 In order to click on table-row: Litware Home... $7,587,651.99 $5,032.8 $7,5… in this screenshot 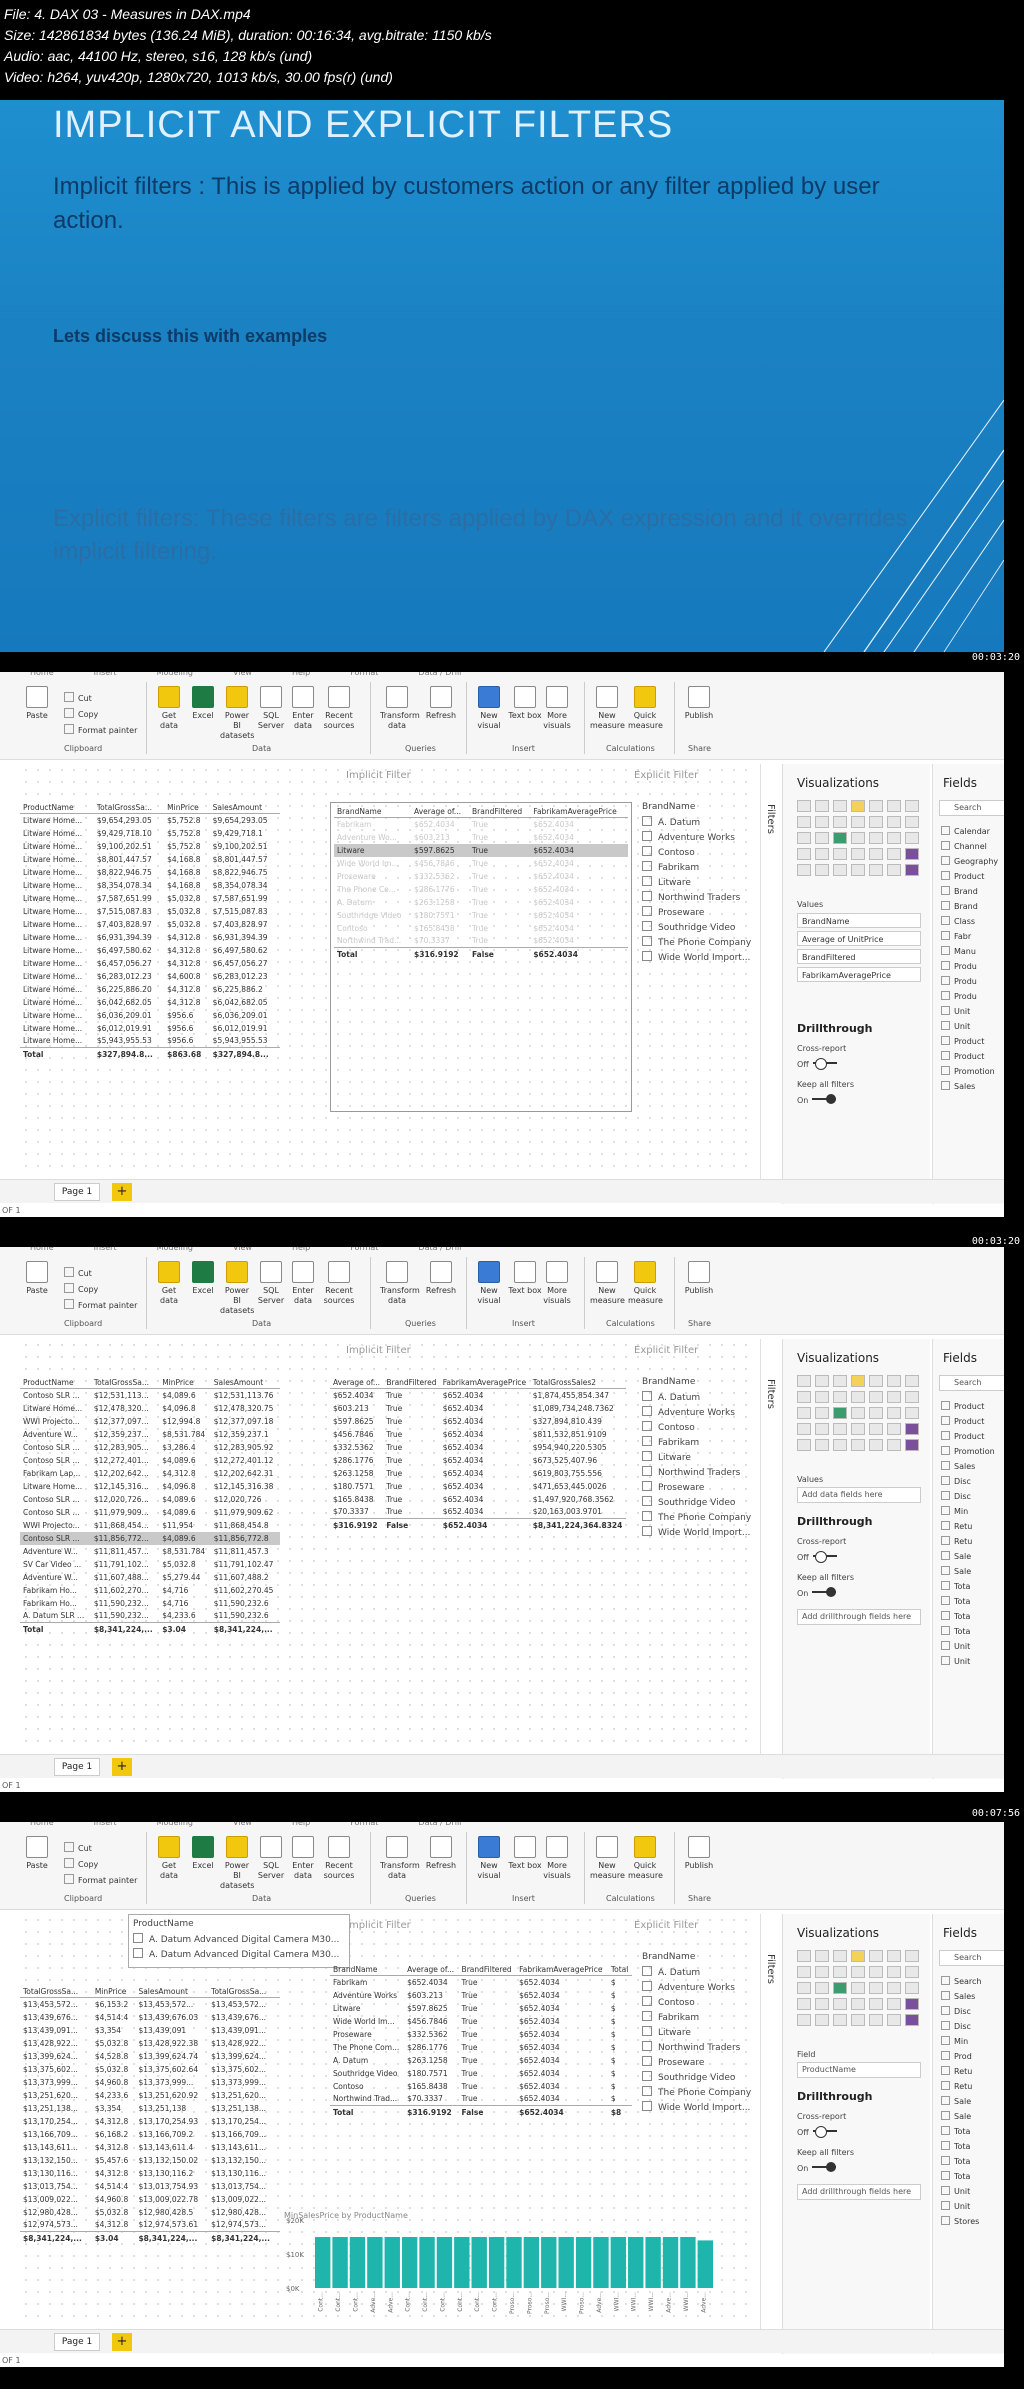, I will do `click(150, 898)`.